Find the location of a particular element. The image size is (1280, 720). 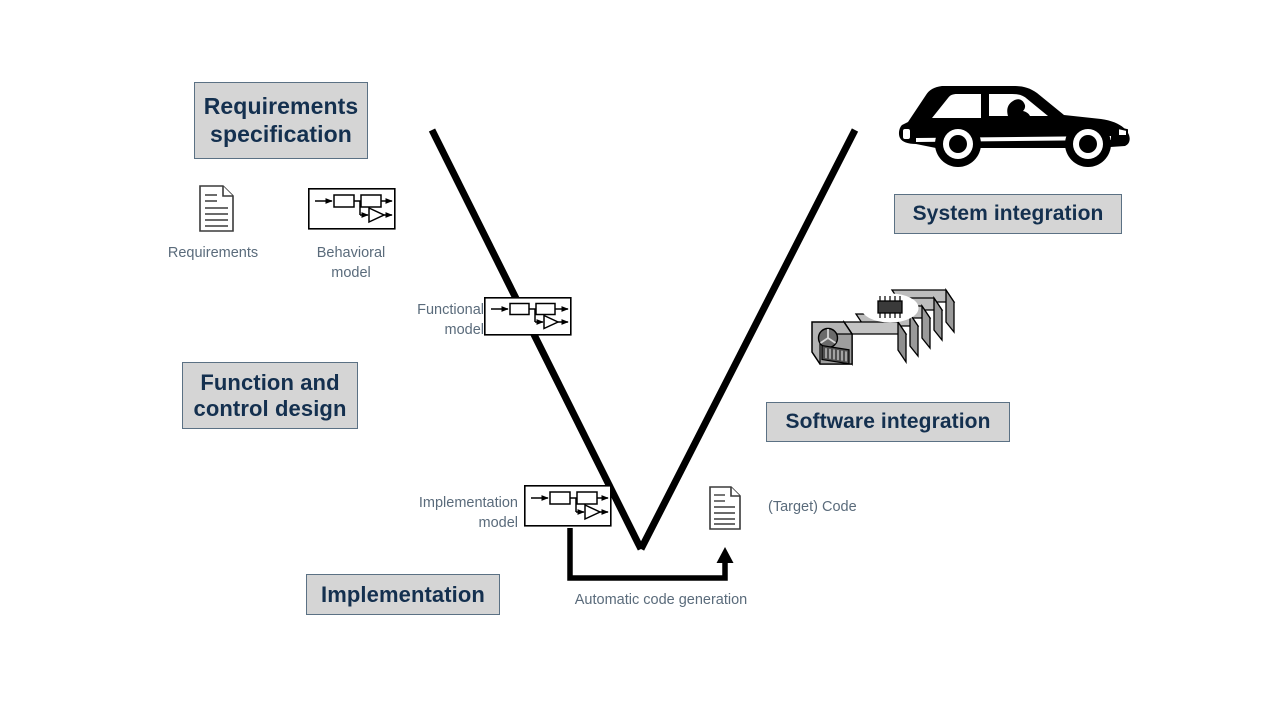

artifact-label-behavioral-model: Behavioral model is located at coordinates (351, 263).